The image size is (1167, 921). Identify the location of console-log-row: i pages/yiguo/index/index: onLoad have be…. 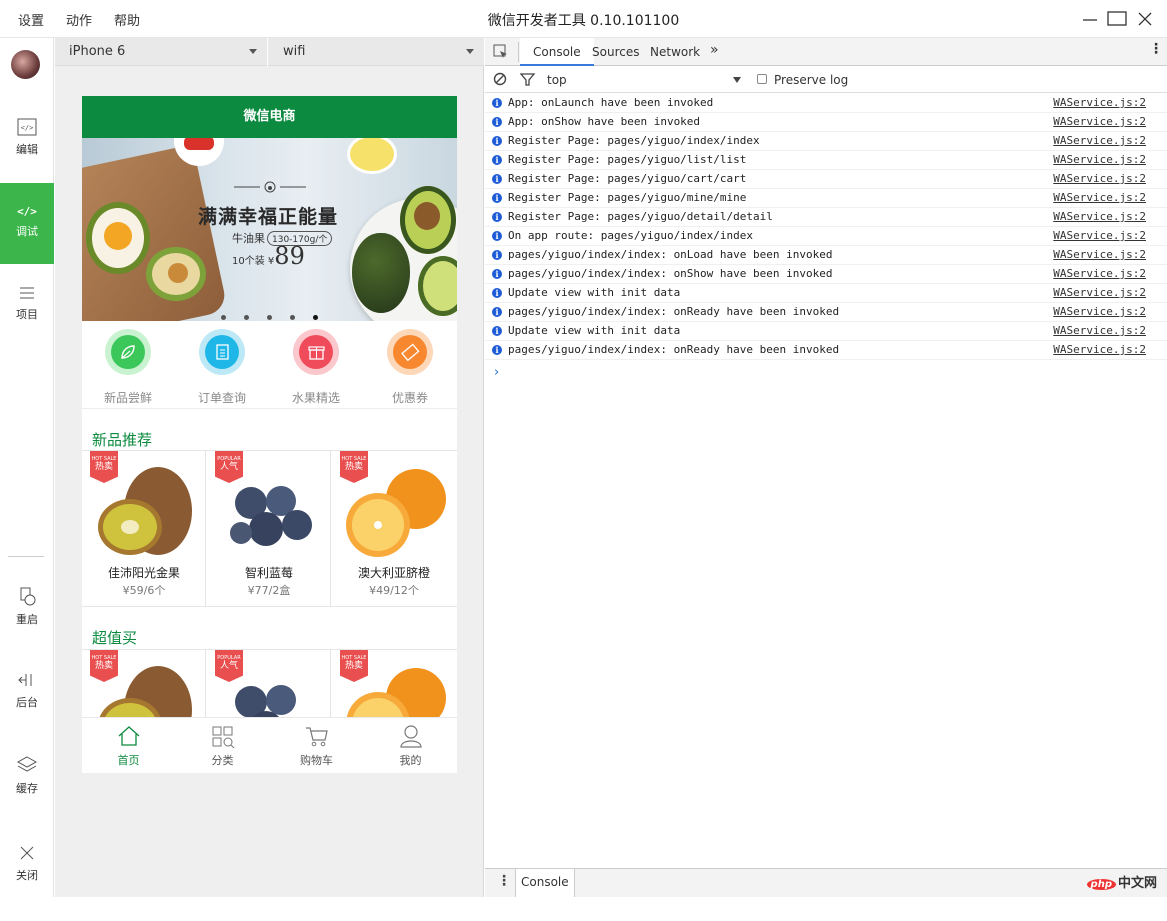
(826, 255).